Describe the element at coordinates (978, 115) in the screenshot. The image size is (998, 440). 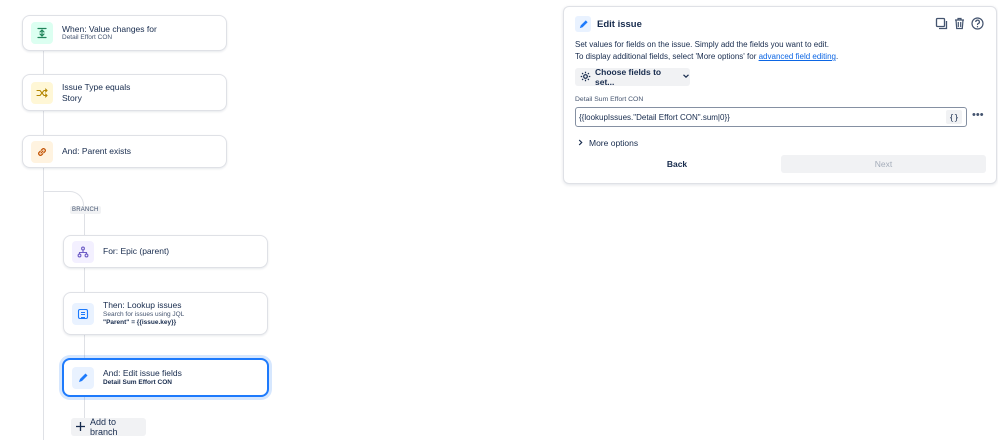
I see `more-actions-icon: •••` at that location.